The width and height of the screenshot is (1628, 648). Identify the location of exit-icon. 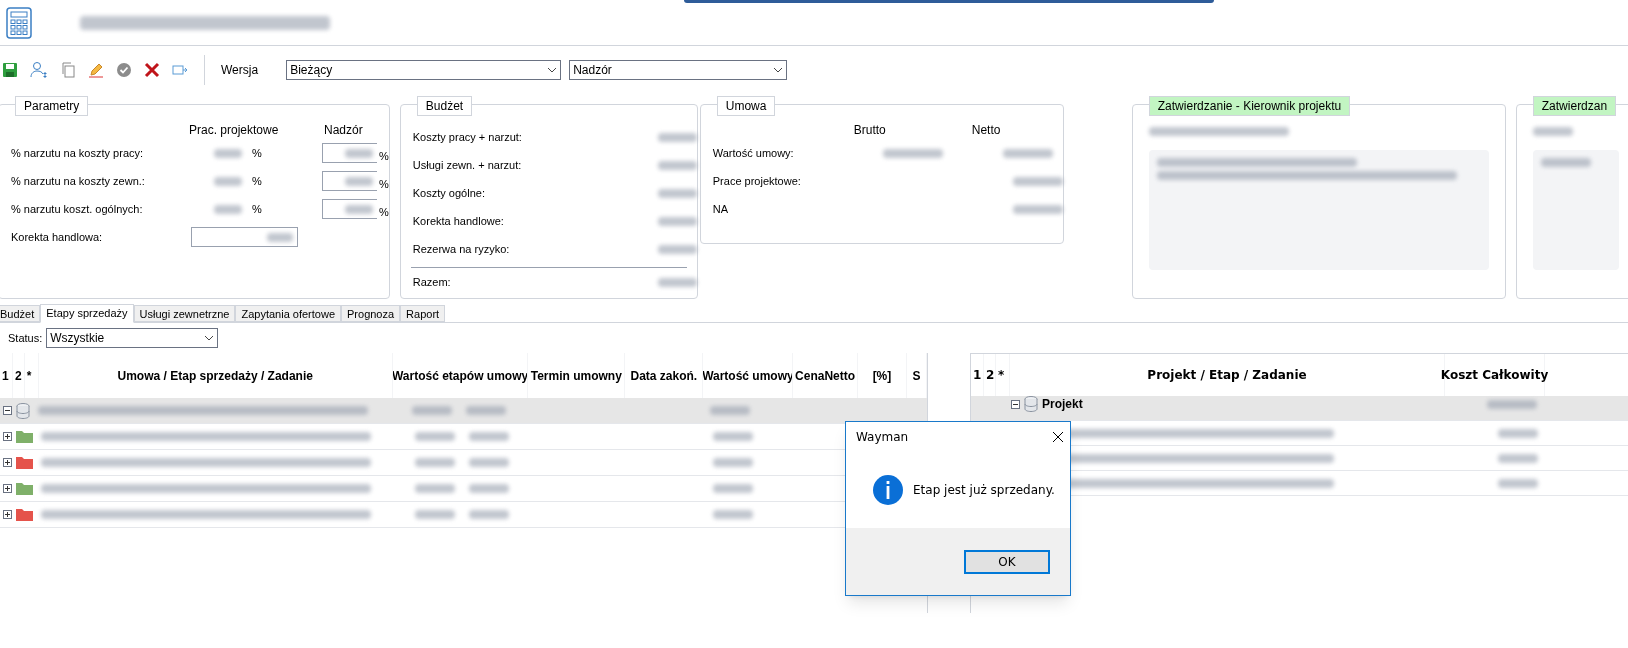
(180, 70).